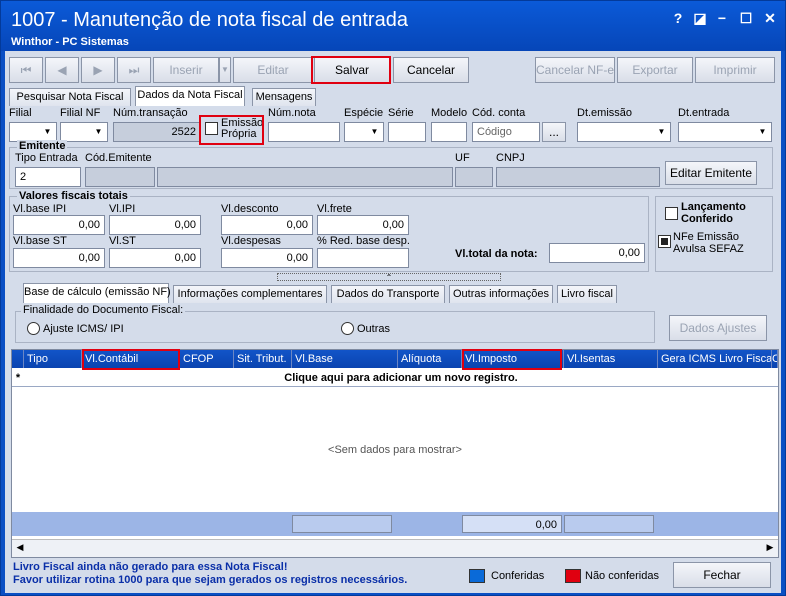 The image size is (786, 596). I want to click on tab-pesquisar: Pesquisar Nota Fiscal, so click(70, 97).